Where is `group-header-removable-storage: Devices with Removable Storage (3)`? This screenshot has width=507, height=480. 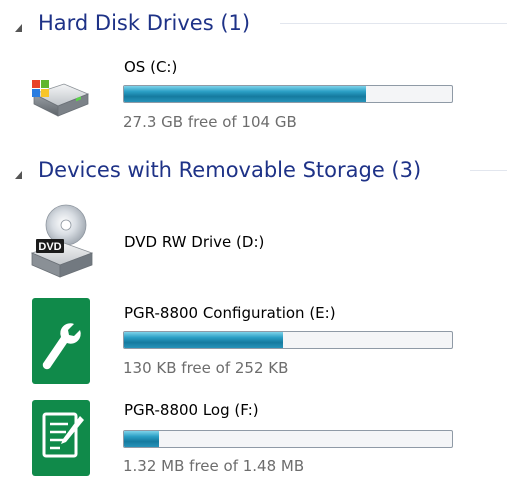
group-header-removable-storage: Devices with Removable Storage (3) is located at coordinates (253, 170).